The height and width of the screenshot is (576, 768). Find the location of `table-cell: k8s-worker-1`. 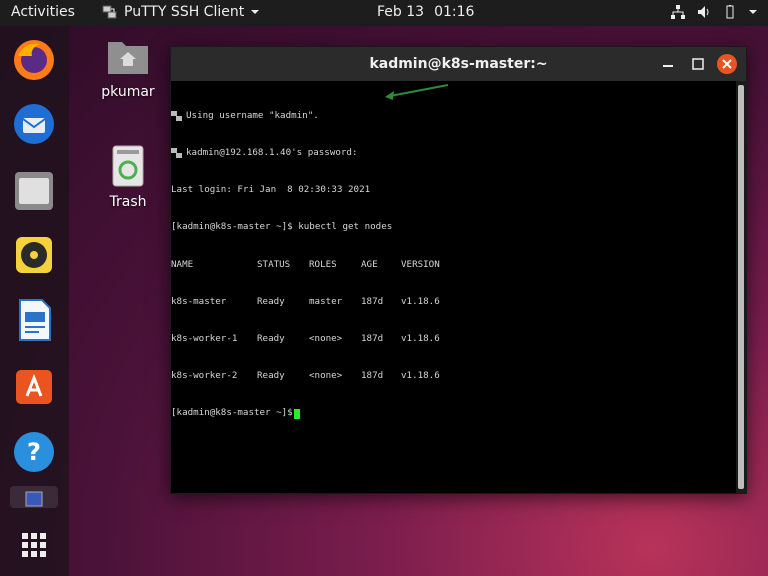

table-cell: k8s-worker-1 is located at coordinates (214, 339).